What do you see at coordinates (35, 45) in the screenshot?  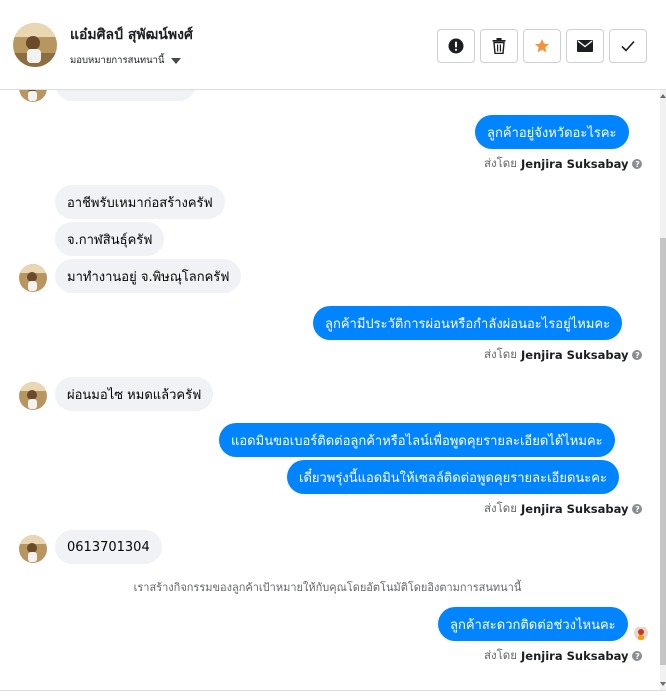 I see `contact-avatar-overlay` at bounding box center [35, 45].